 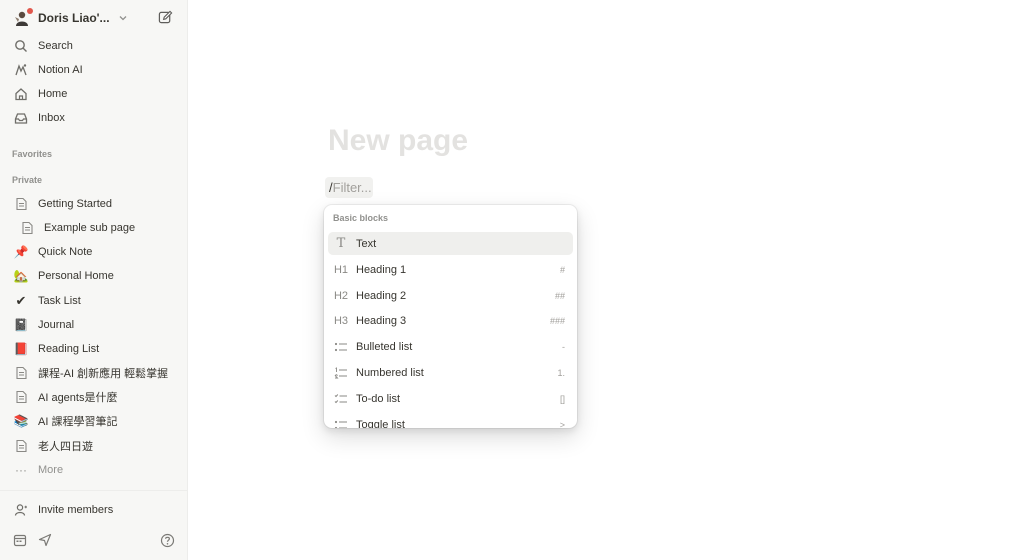 What do you see at coordinates (341, 422) in the screenshot?
I see `toggle-list-icon` at bounding box center [341, 422].